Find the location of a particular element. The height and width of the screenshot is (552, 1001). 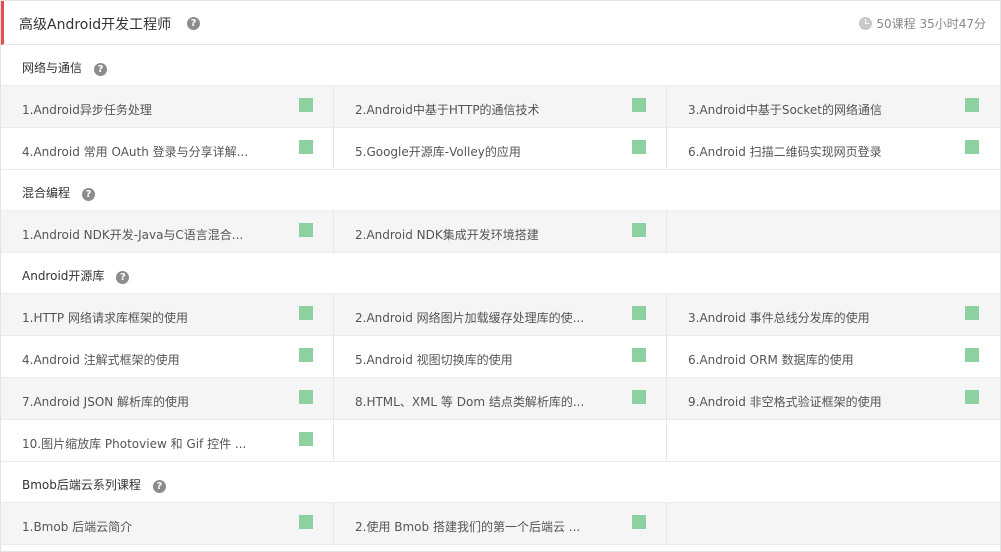

section-title-wrap: Bmob后端云系列课程? is located at coordinates (94, 484).